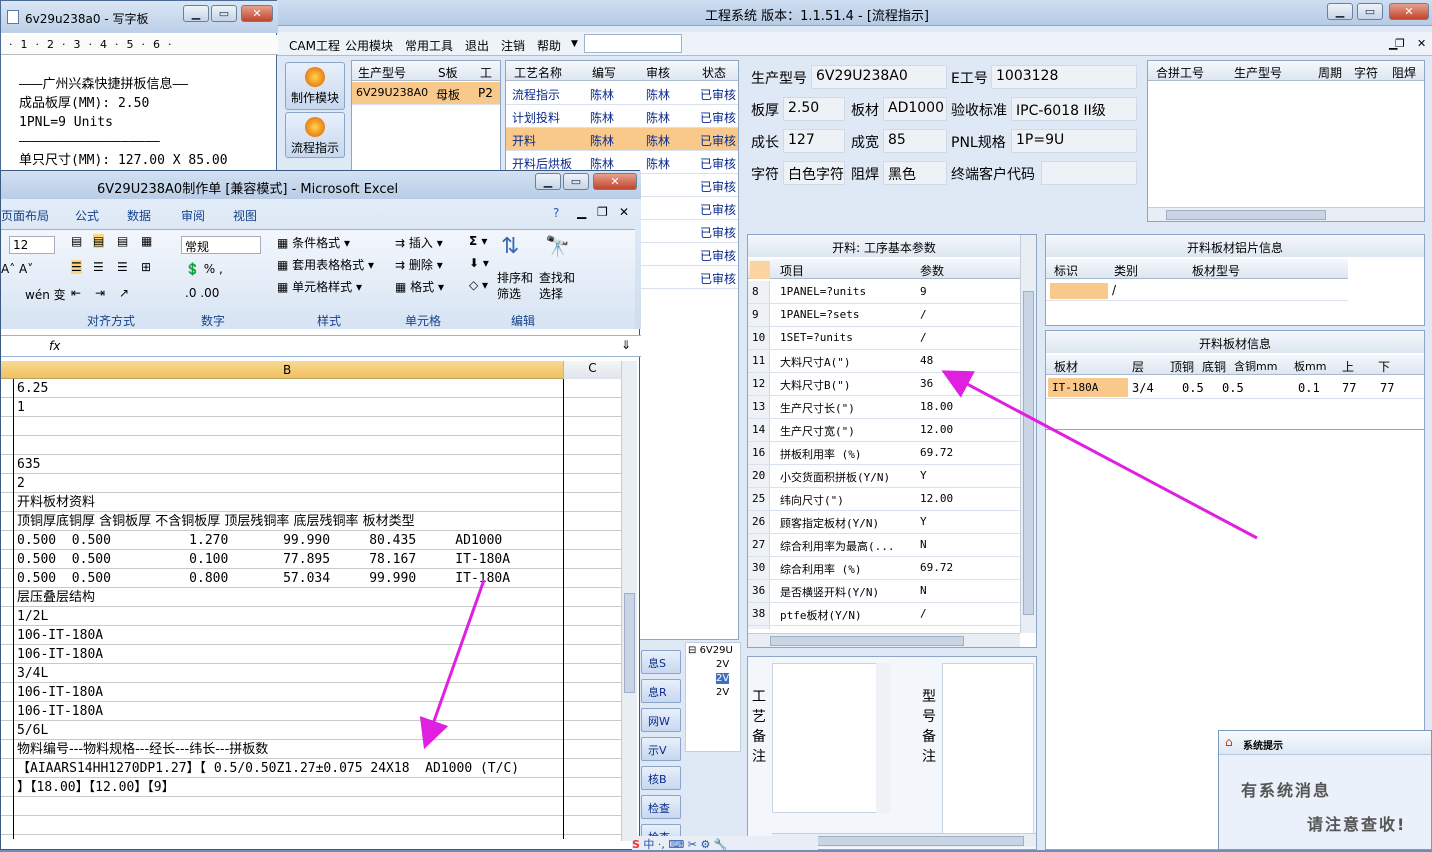 Image resolution: width=1432 pixels, height=852 pixels. I want to click on popup-title: 系统提示, so click(1263, 746).